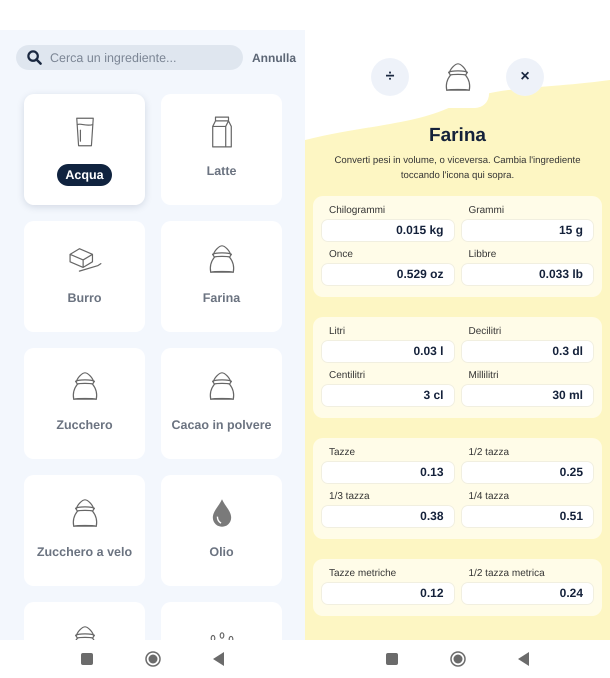 The image size is (610, 678). I want to click on ingredient-card: Zucchero a velo, so click(84, 530).